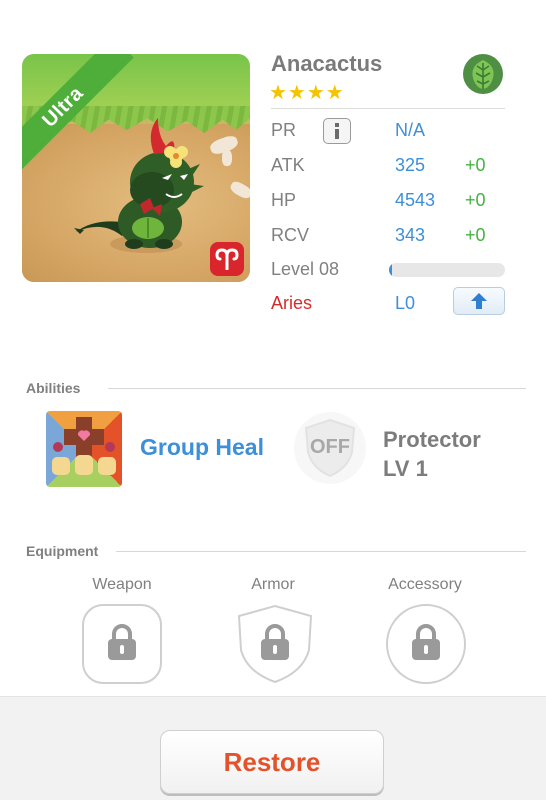 This screenshot has height=800, width=546. What do you see at coordinates (327, 63) in the screenshot?
I see `monster-name: Anacactus` at bounding box center [327, 63].